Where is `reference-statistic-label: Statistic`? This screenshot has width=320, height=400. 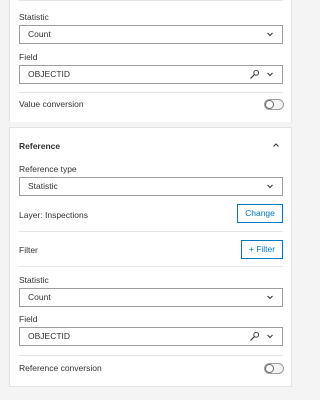 reference-statistic-label: Statistic is located at coordinates (34, 280).